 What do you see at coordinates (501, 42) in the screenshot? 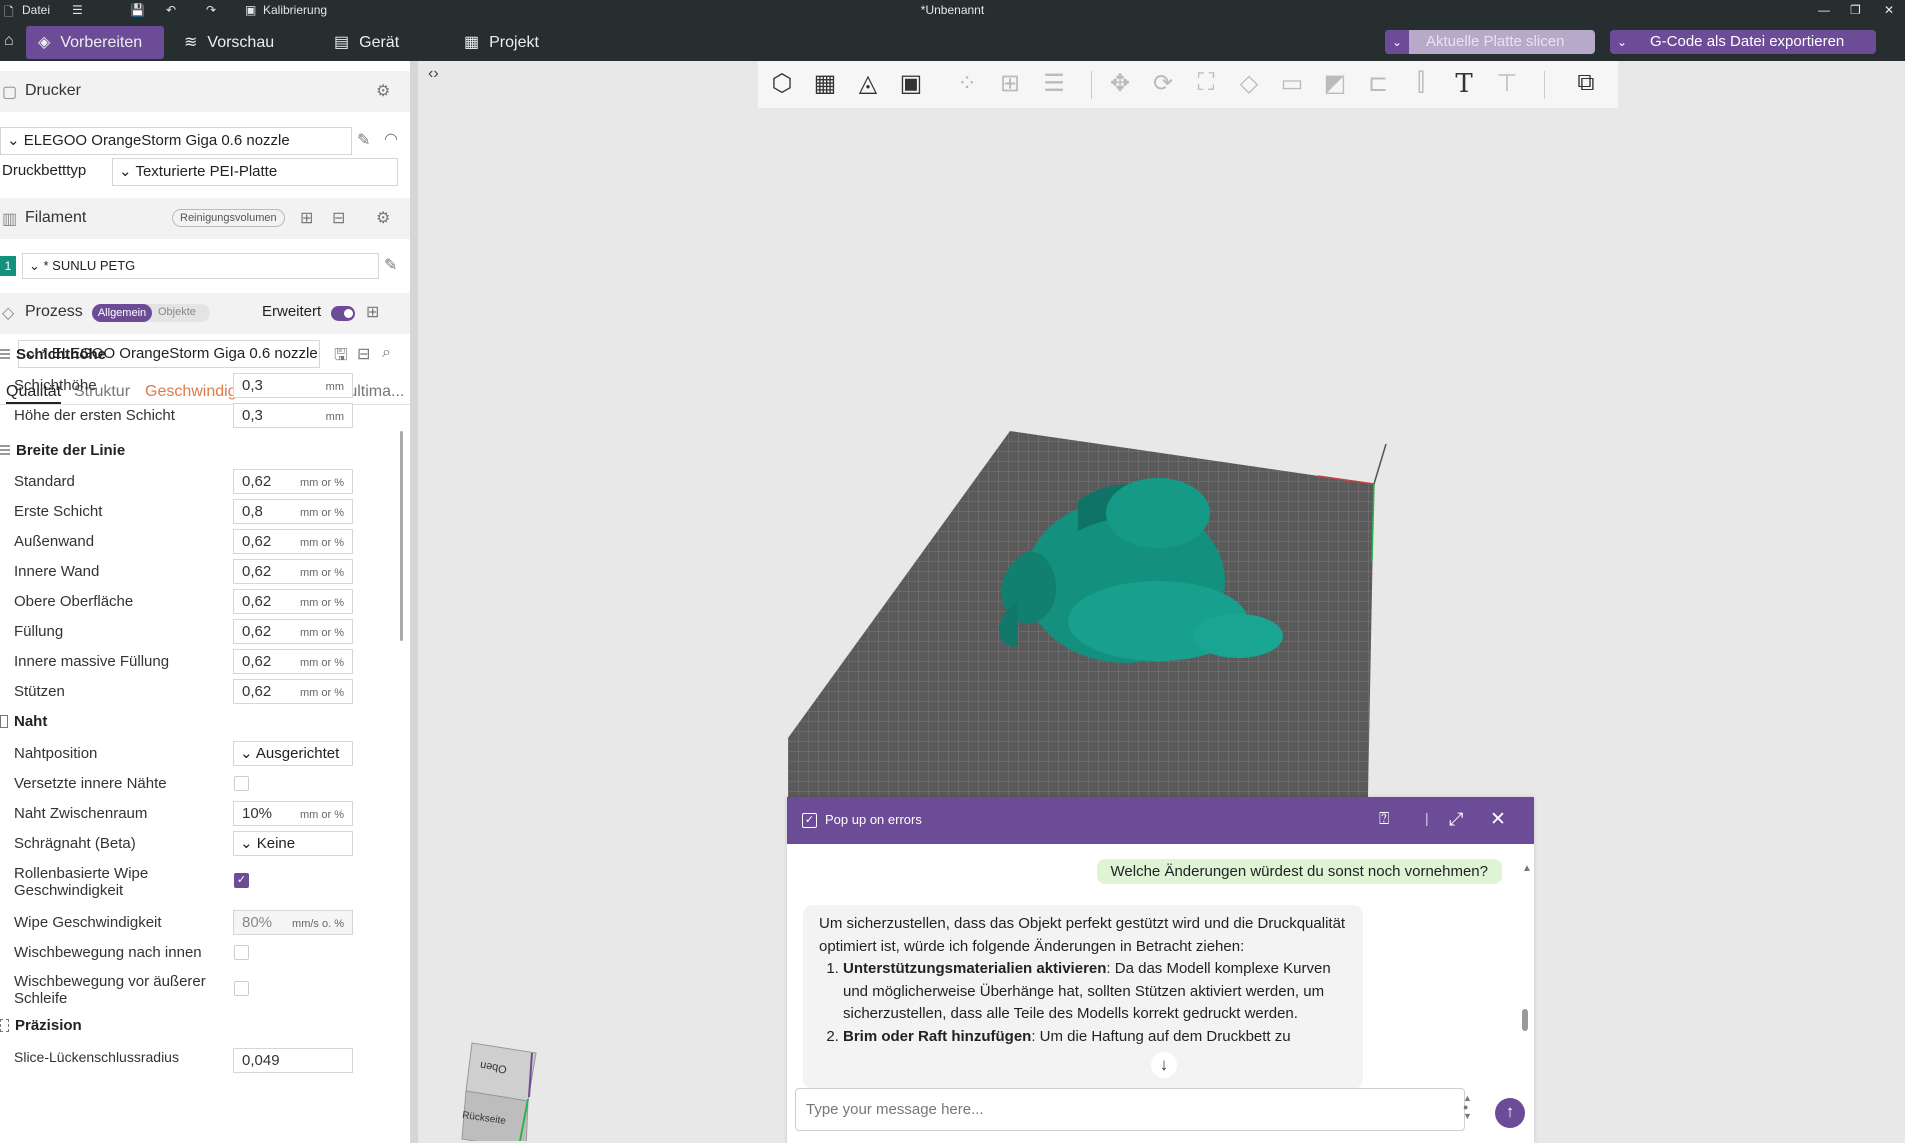
I see `tab-project: ▦ Projekt` at bounding box center [501, 42].